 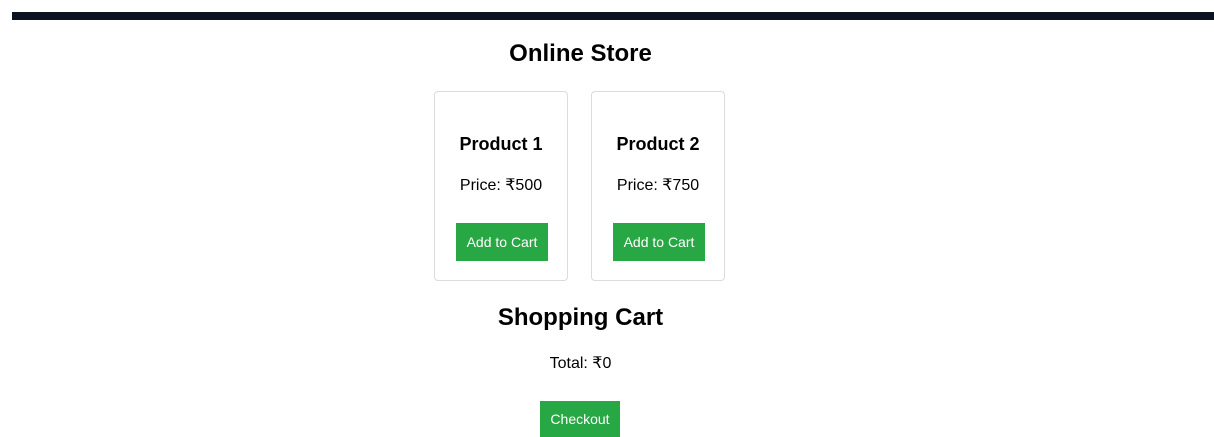 I want to click on product-card-2: Product 2 Price: ₹750 Add to Cart, so click(x=658, y=186).